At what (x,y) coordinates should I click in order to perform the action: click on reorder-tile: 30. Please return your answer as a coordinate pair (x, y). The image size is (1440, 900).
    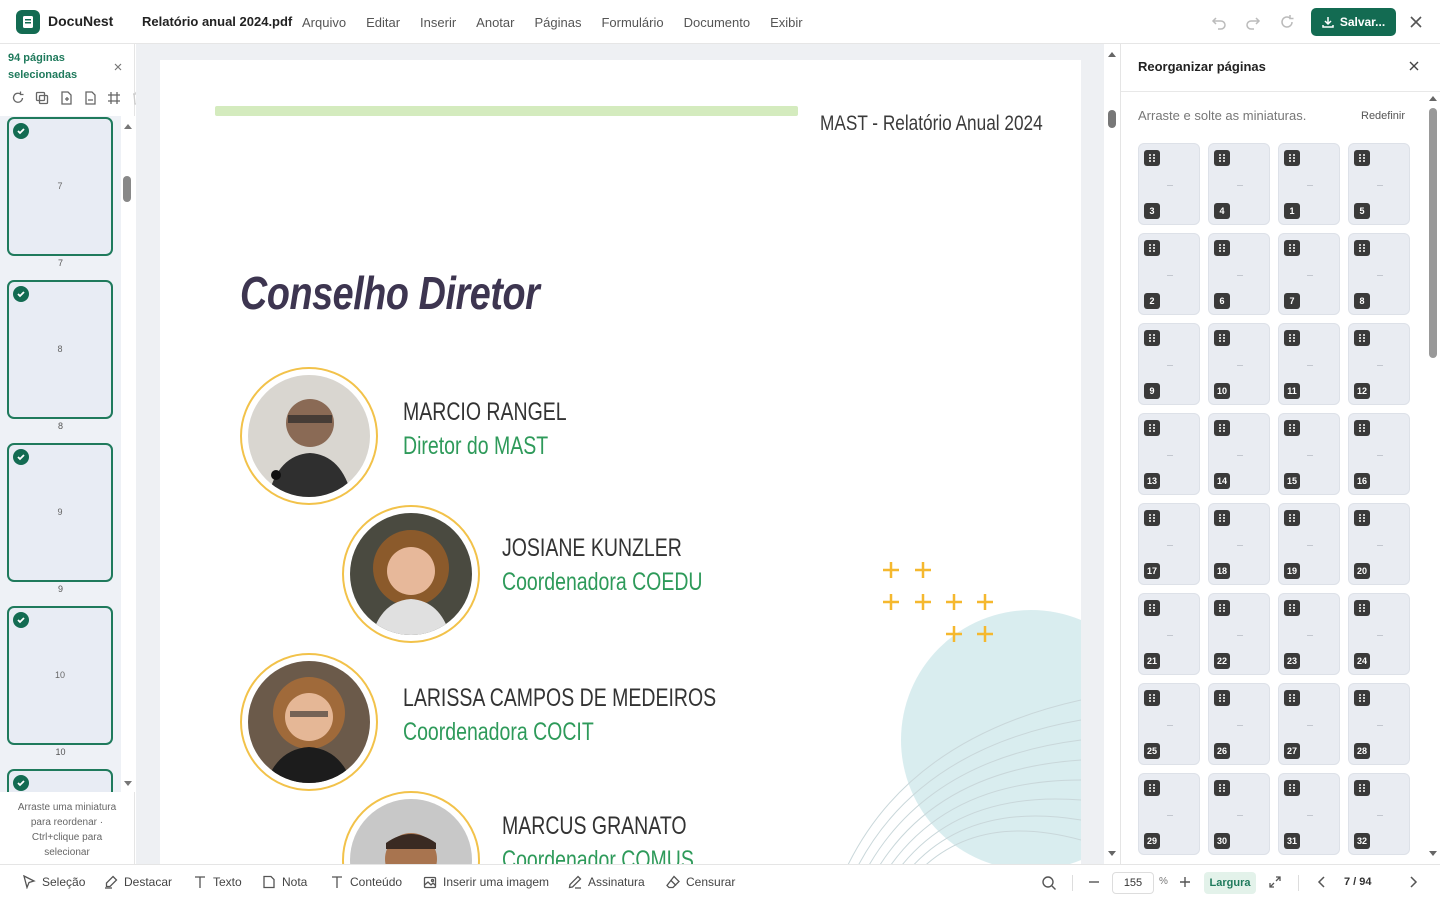
    Looking at the image, I should click on (1239, 814).